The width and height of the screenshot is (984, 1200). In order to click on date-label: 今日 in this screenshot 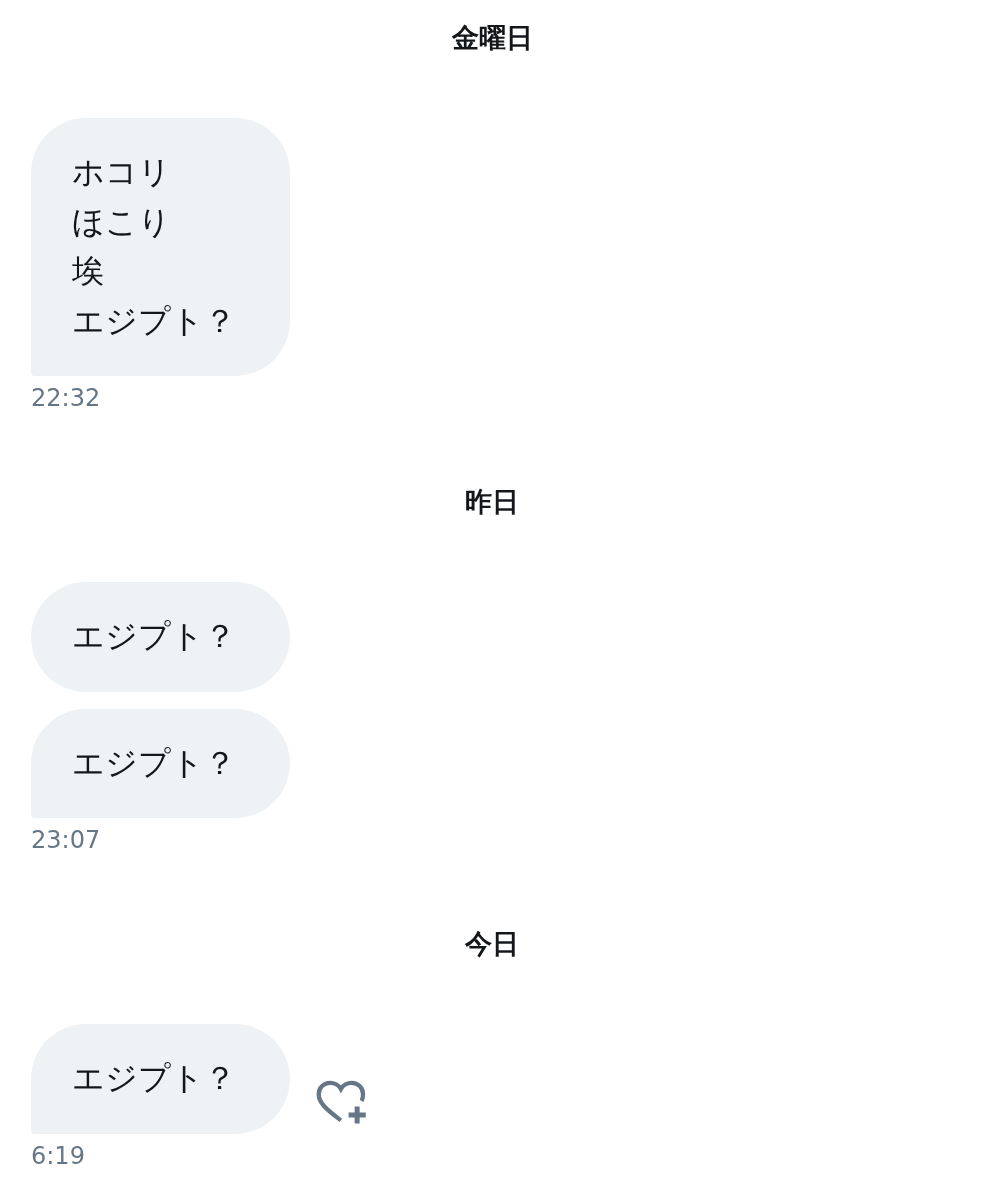, I will do `click(492, 944)`.